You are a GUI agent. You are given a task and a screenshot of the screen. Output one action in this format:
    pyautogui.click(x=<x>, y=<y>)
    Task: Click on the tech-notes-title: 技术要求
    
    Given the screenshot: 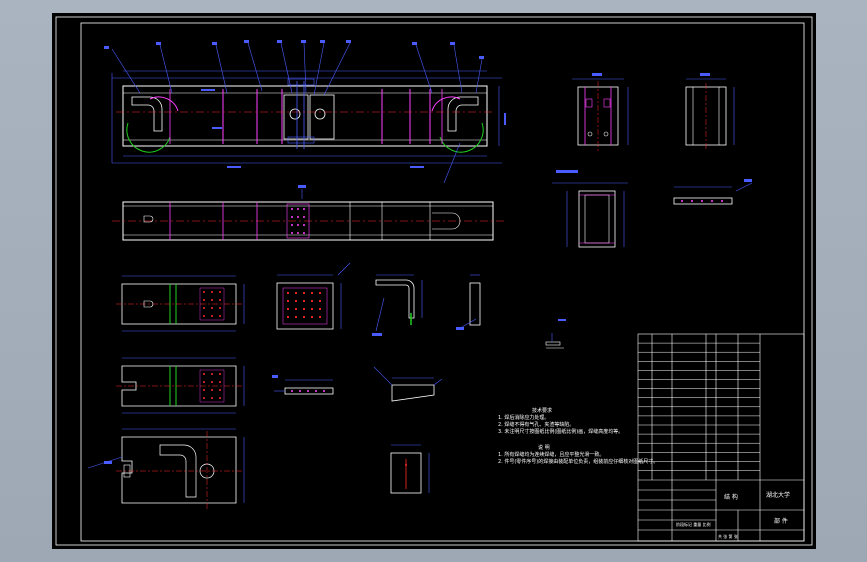 What is the action you would take?
    pyautogui.click(x=542, y=411)
    